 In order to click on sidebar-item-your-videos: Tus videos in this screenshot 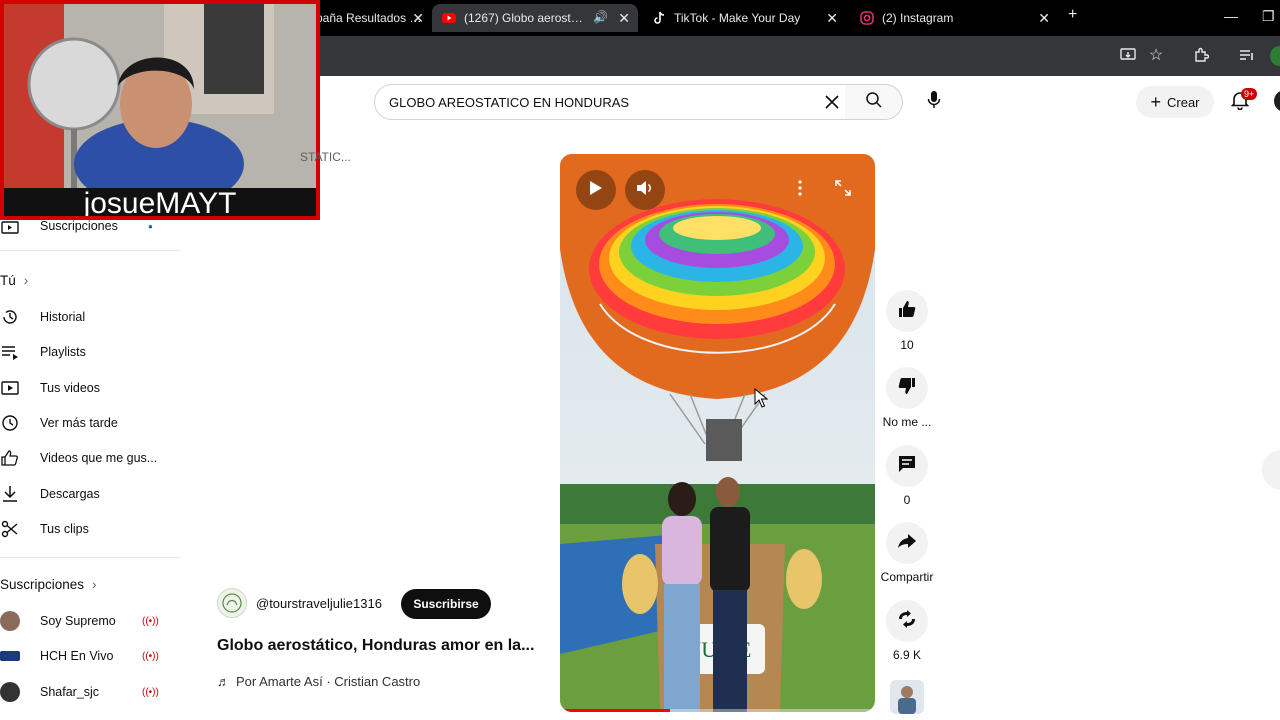, I will do `click(90, 388)`.